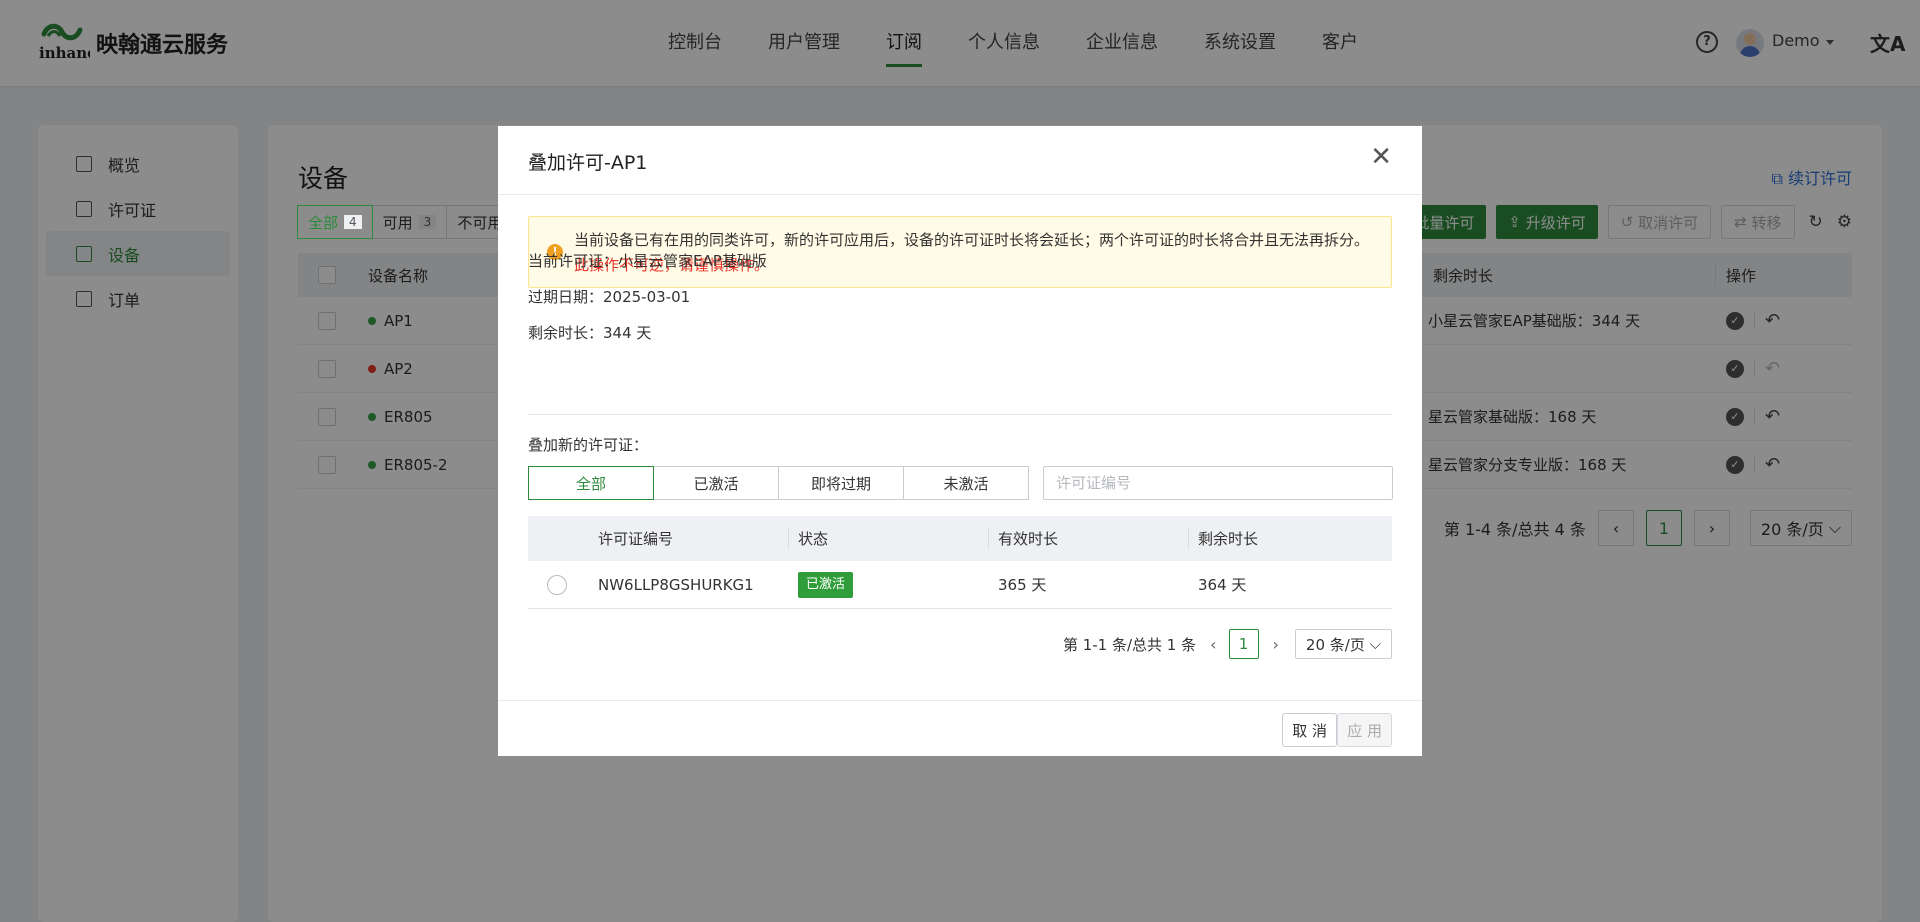  What do you see at coordinates (676, 584) in the screenshot?
I see `license-number: NW6LLP8GSHURKG1` at bounding box center [676, 584].